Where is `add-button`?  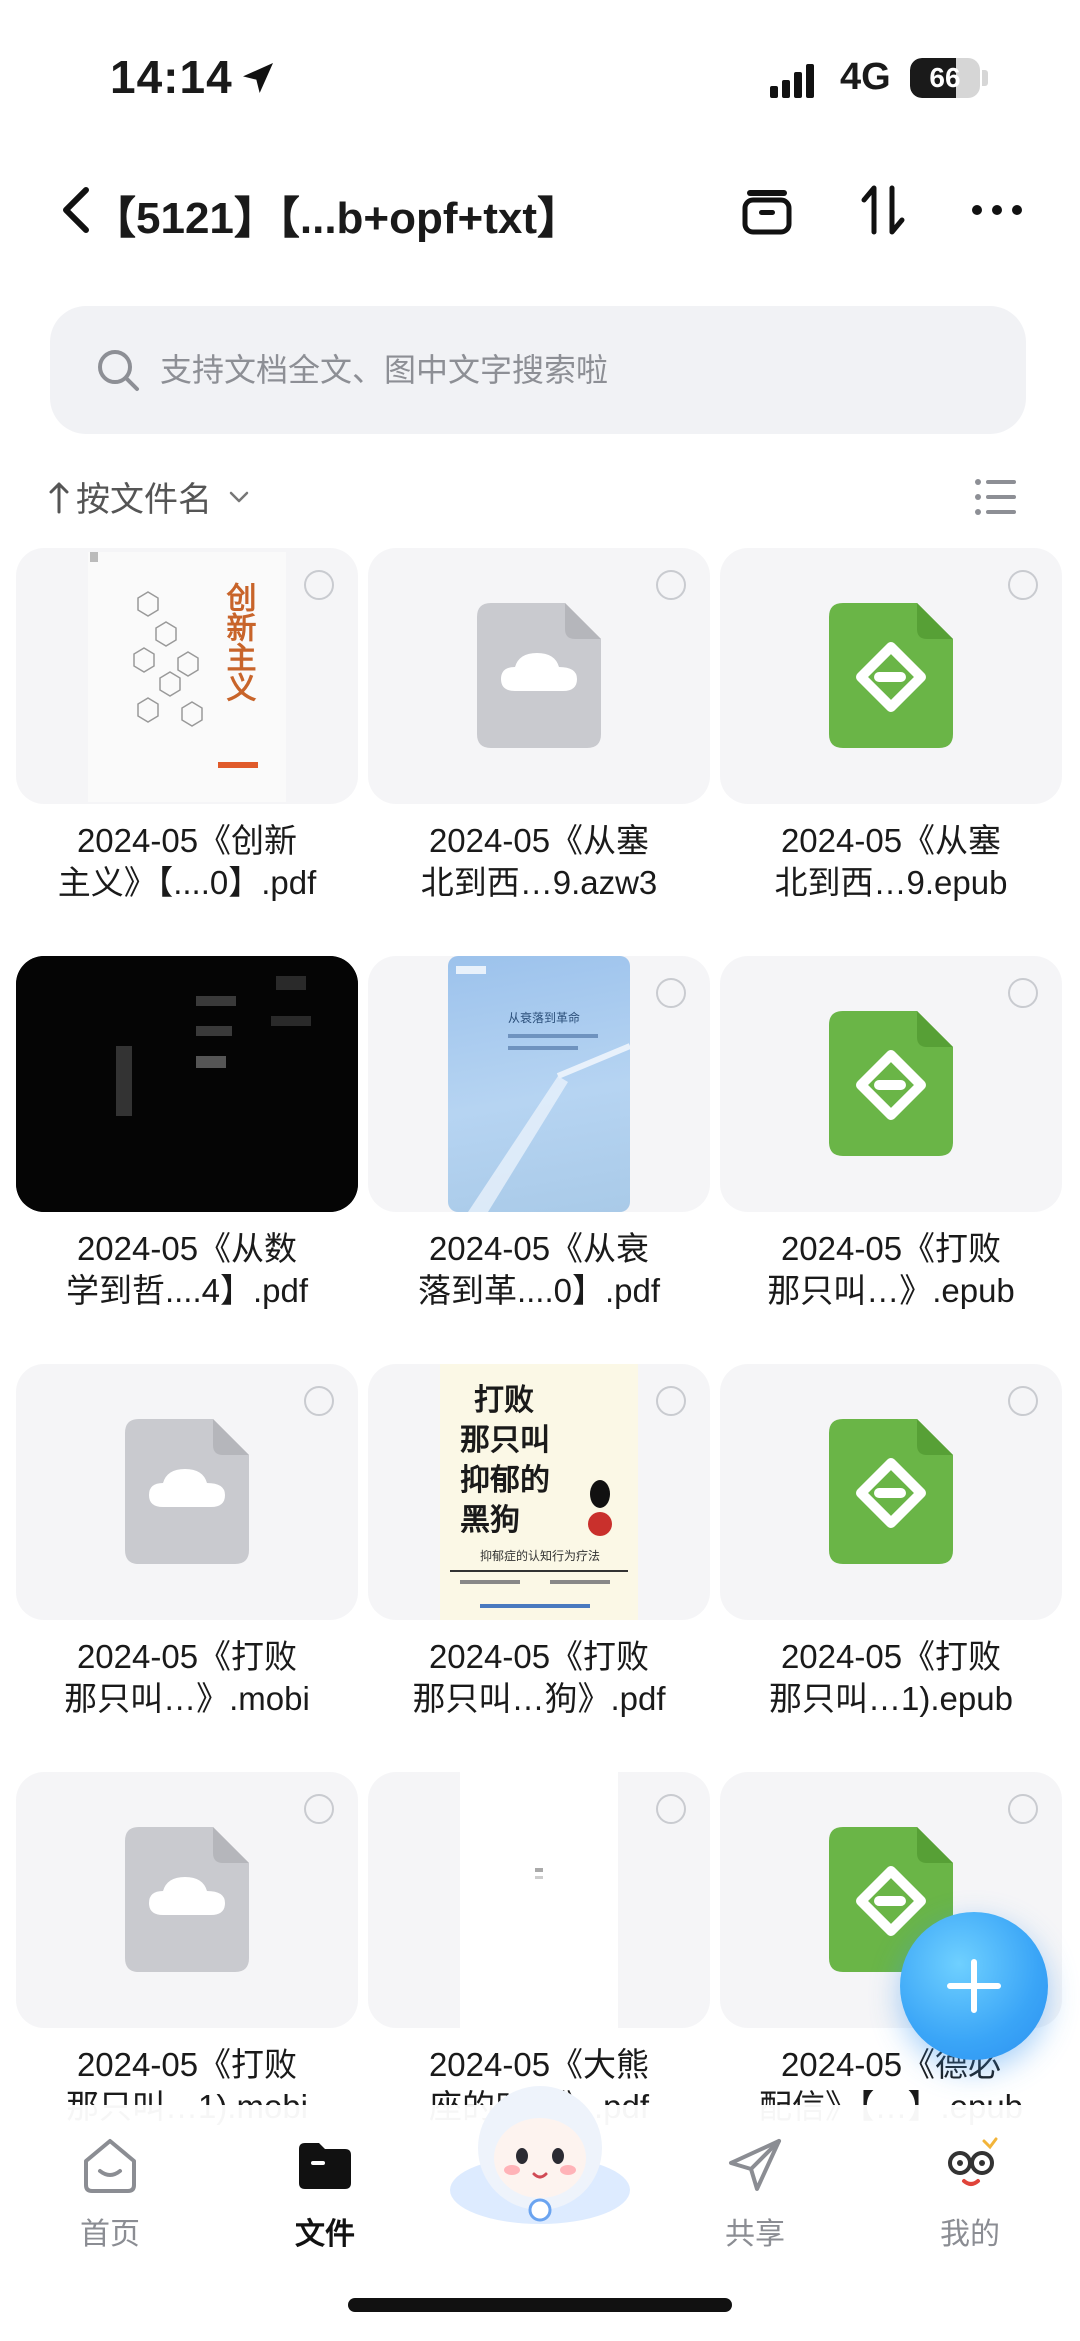 add-button is located at coordinates (974, 1986).